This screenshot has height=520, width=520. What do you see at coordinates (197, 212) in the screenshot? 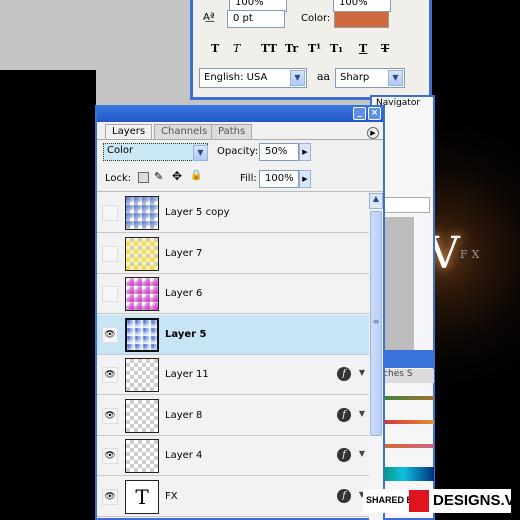
I see `layer-name: Layer 5 copy` at bounding box center [197, 212].